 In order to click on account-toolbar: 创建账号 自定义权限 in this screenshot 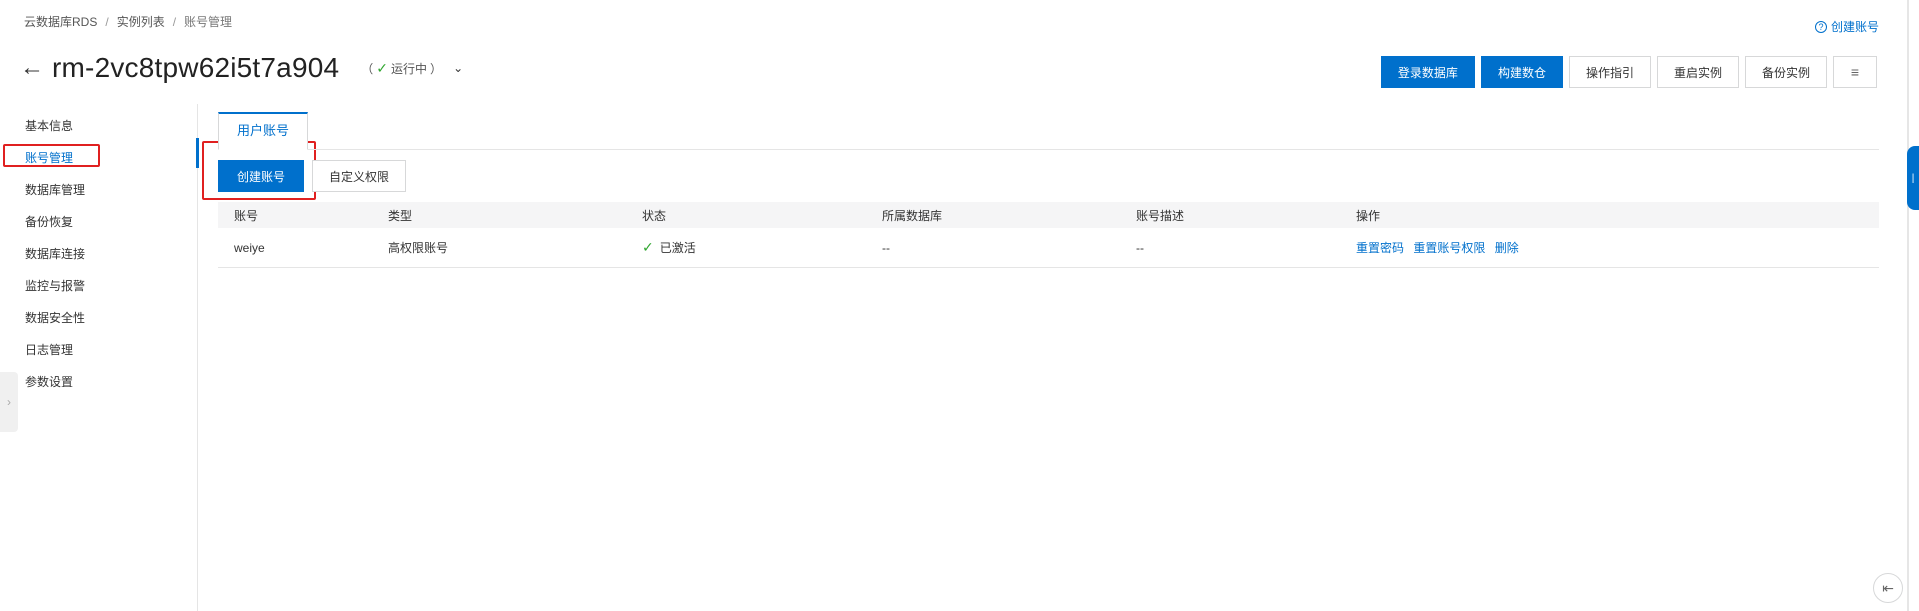, I will do `click(312, 176)`.